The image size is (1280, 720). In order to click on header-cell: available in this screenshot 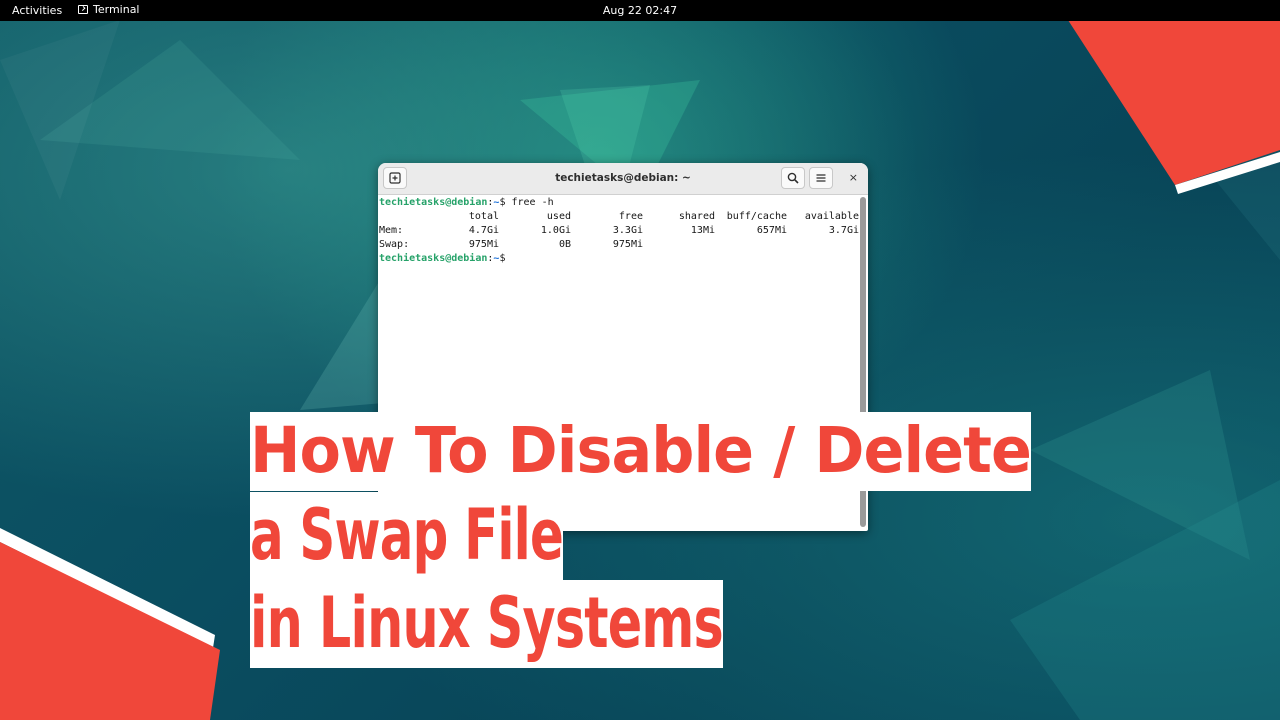, I will do `click(831, 216)`.